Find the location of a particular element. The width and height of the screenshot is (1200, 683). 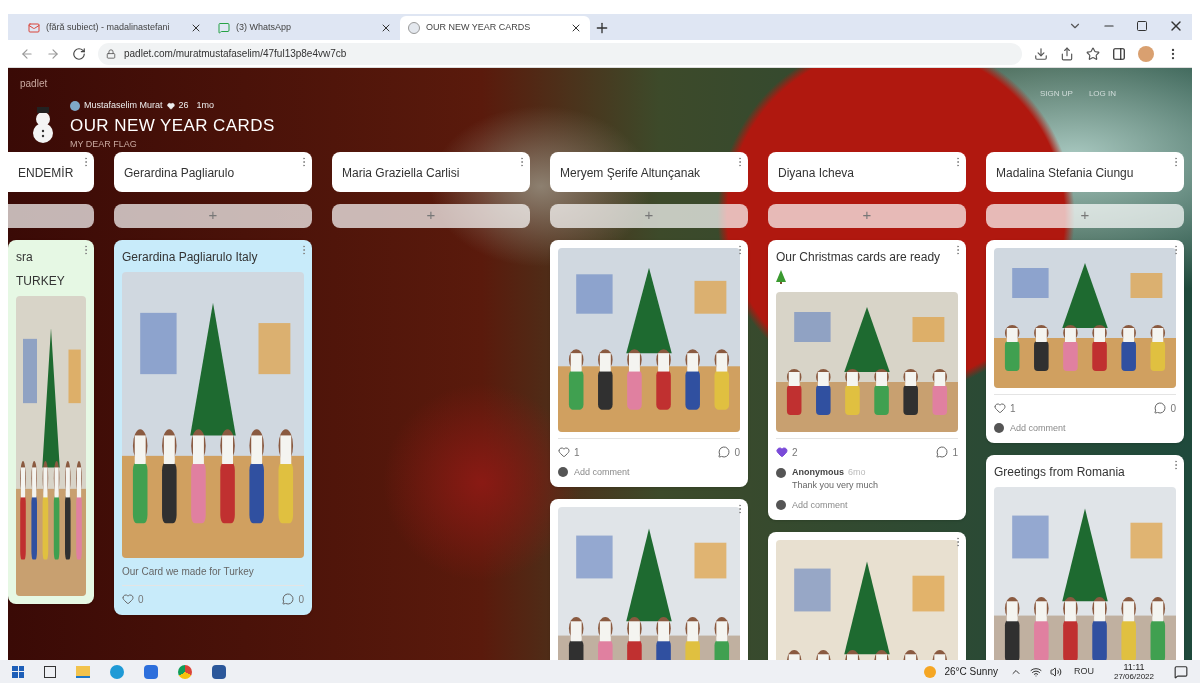

wifi-icon is located at coordinates (1035, 671).